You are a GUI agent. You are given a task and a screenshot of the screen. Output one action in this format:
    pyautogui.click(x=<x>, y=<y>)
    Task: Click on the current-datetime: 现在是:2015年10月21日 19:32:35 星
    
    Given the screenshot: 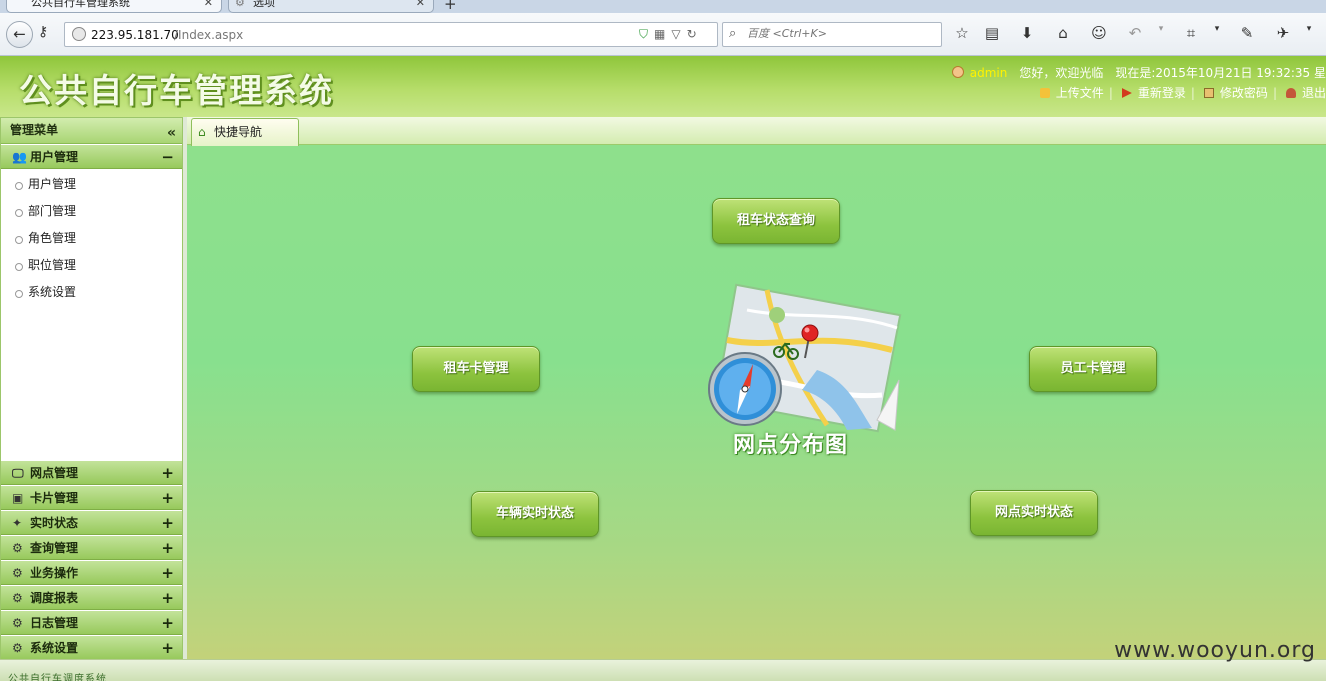 What is the action you would take?
    pyautogui.click(x=1220, y=73)
    